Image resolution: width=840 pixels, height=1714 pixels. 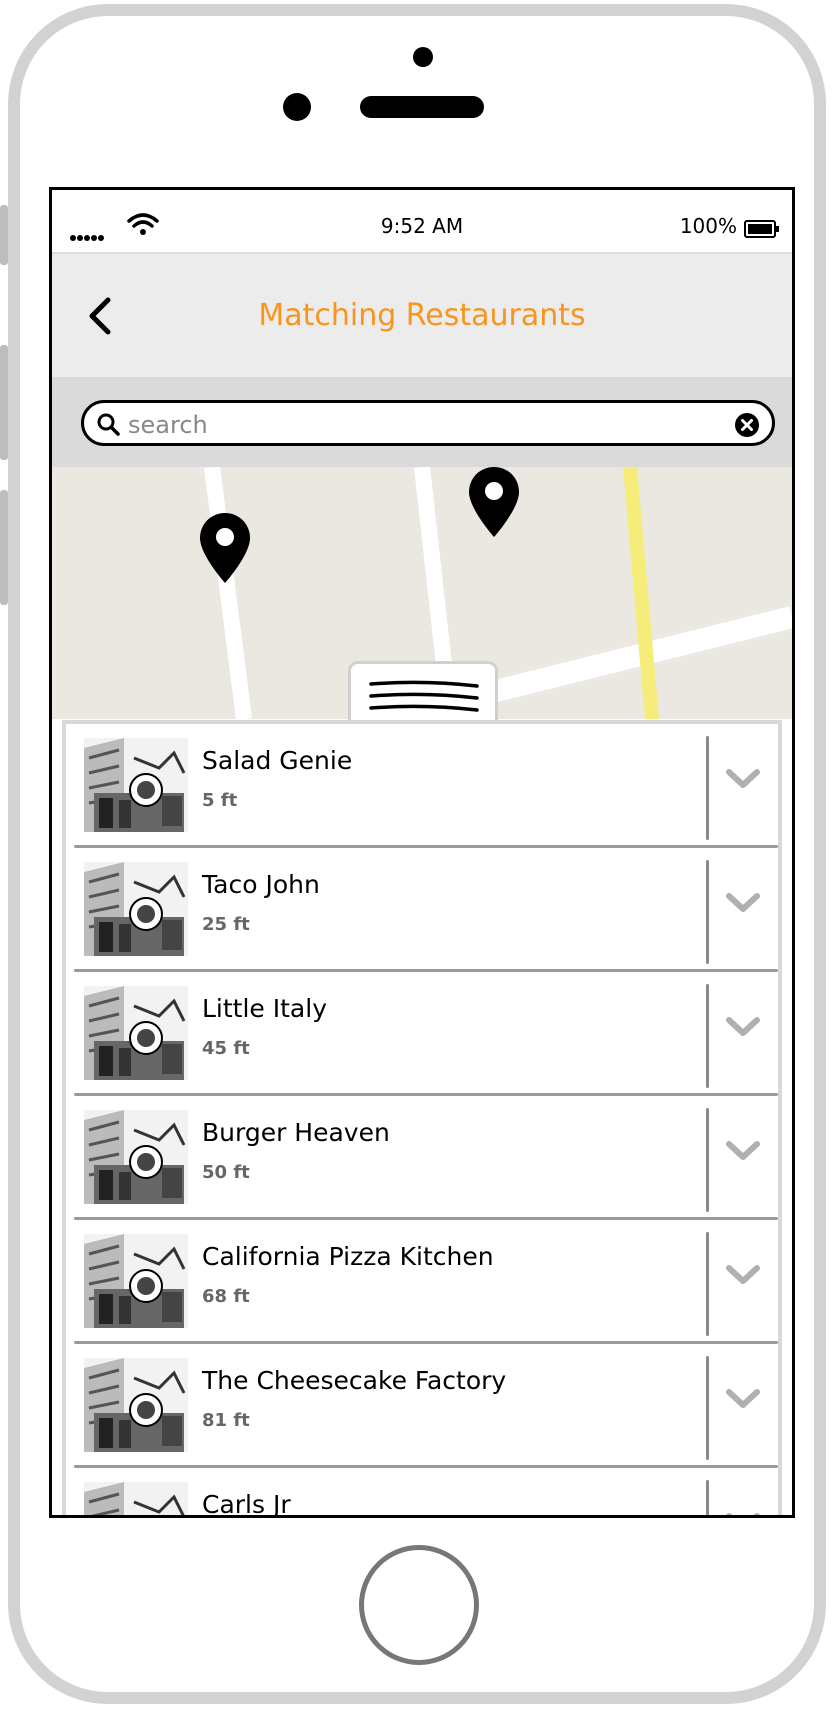 I want to click on restaurant-distance: 50 ft, so click(x=226, y=1172).